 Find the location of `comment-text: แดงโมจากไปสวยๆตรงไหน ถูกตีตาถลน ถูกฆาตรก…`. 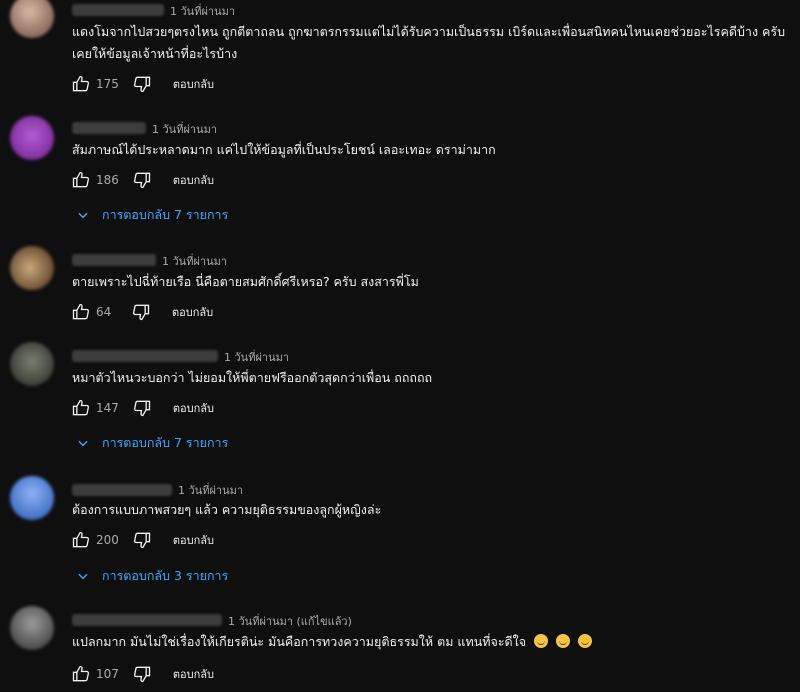

comment-text: แดงโมจากไปสวยๆตรงไหน ถูกตีตาถลน ถูกฆาตรก… is located at coordinates (429, 42).